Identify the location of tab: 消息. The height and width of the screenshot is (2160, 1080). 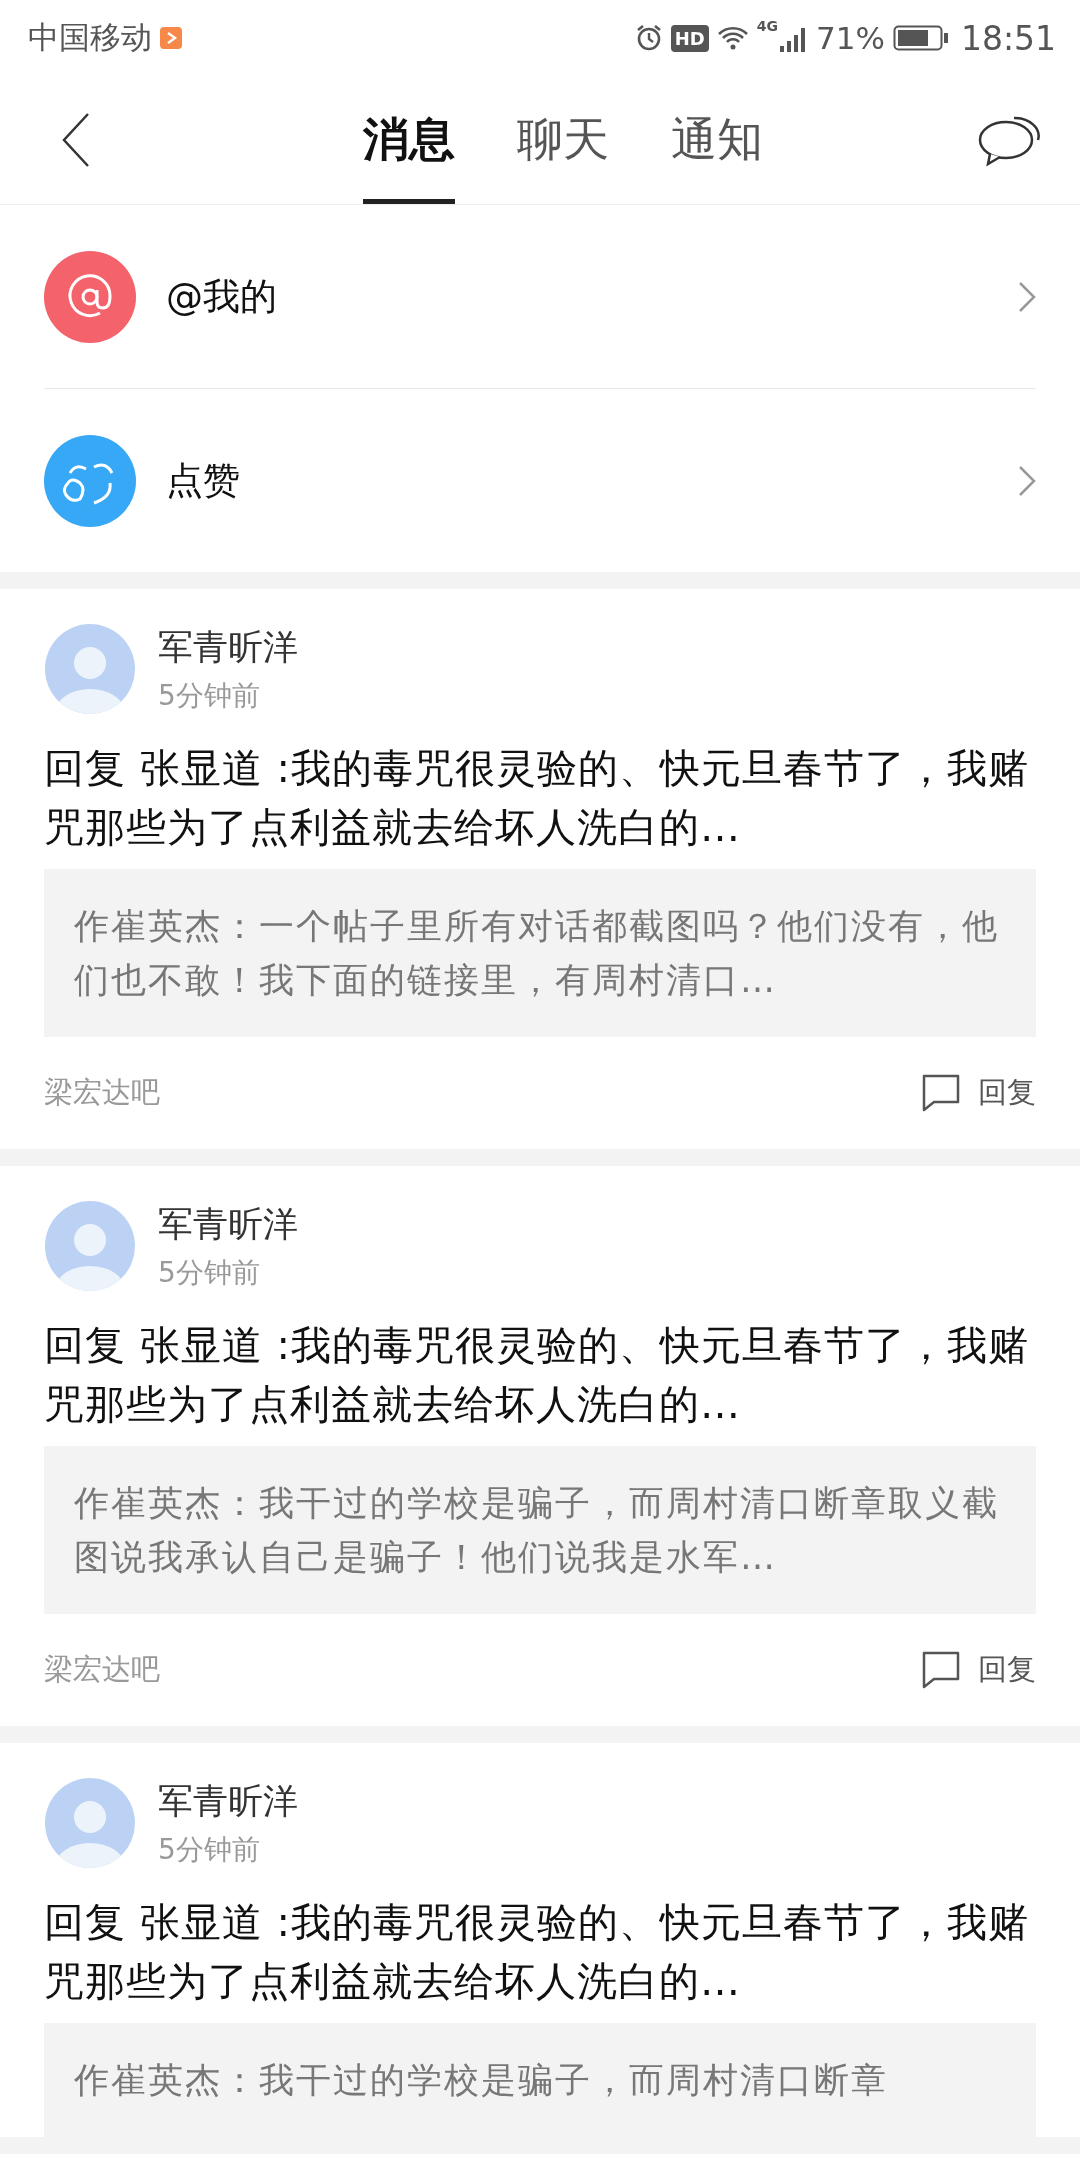
(409, 140).